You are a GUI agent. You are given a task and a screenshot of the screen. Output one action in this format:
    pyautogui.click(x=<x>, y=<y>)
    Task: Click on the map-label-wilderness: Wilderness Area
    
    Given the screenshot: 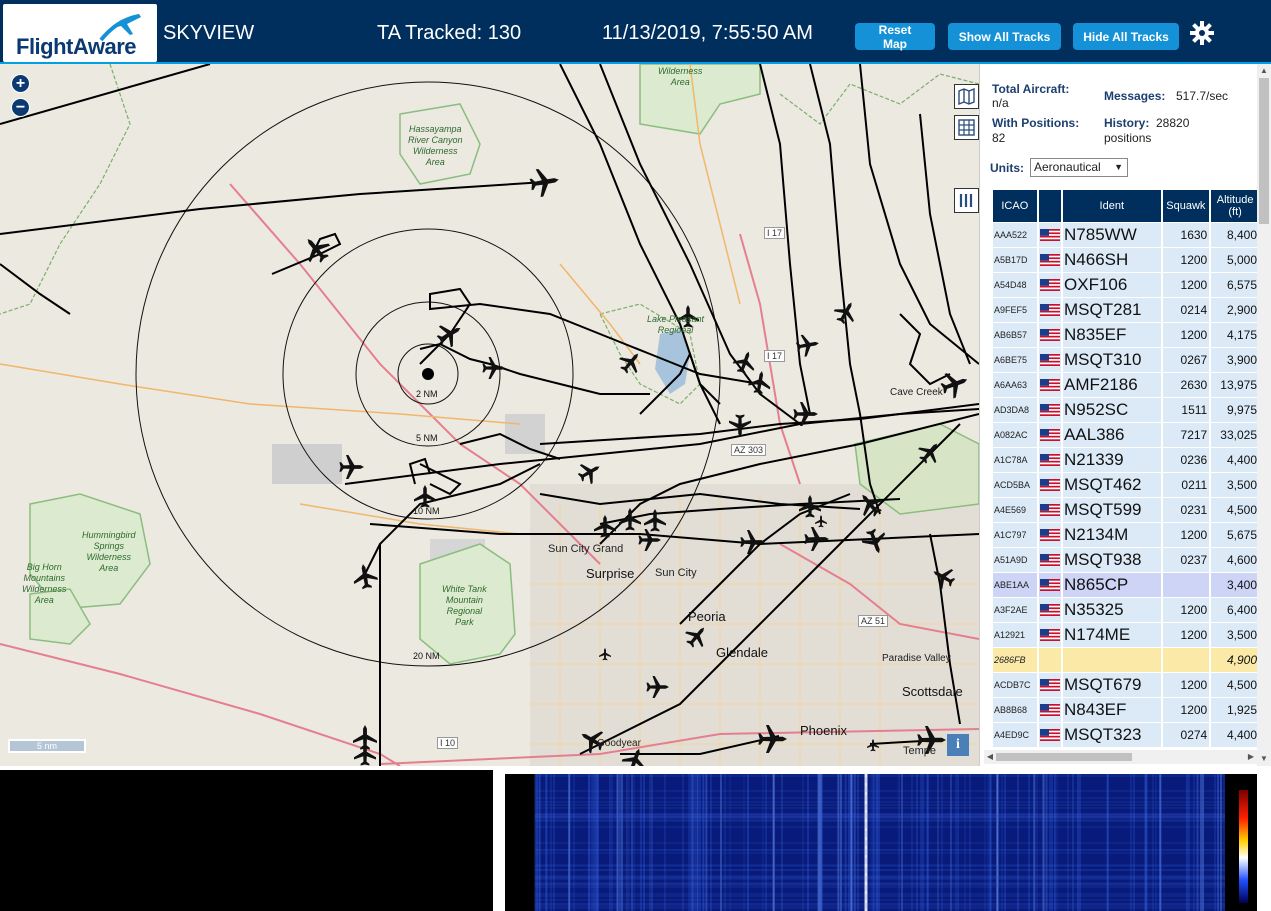 What is the action you would take?
    pyautogui.click(x=680, y=76)
    